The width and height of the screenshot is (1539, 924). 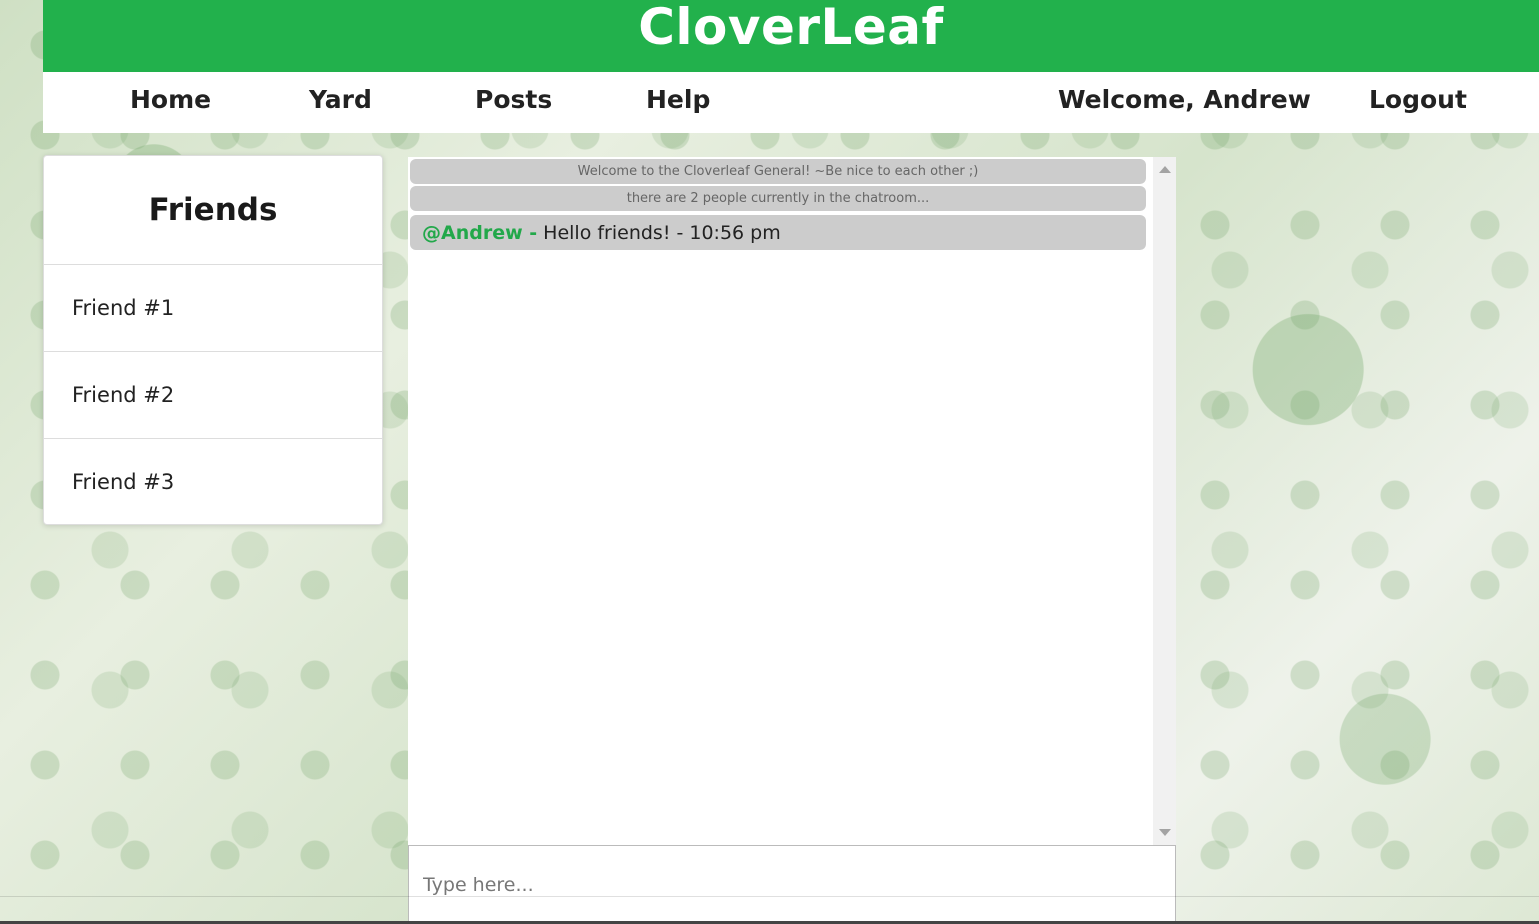 I want to click on message-handle: @Andrew -, so click(x=479, y=233).